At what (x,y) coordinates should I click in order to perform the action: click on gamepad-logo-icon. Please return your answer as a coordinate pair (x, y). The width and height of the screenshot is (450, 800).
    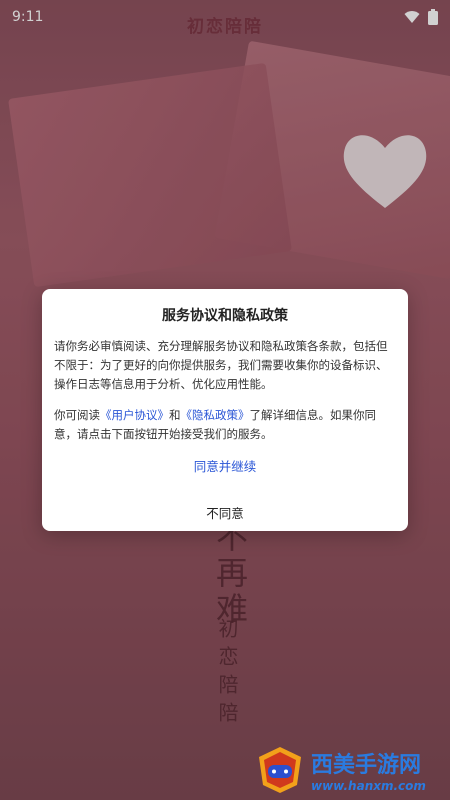
    Looking at the image, I should click on (280, 770).